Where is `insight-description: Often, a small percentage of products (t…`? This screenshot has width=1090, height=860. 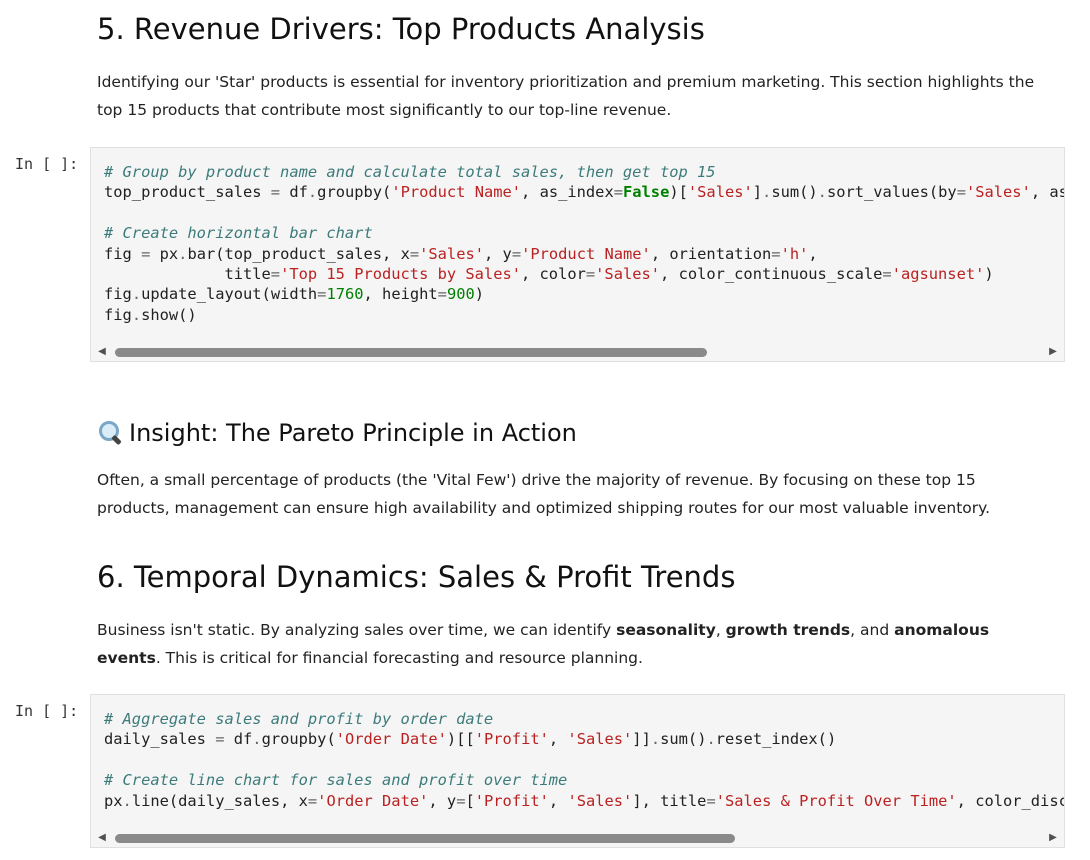 insight-description: Often, a small percentage of products (t… is located at coordinates (547, 494).